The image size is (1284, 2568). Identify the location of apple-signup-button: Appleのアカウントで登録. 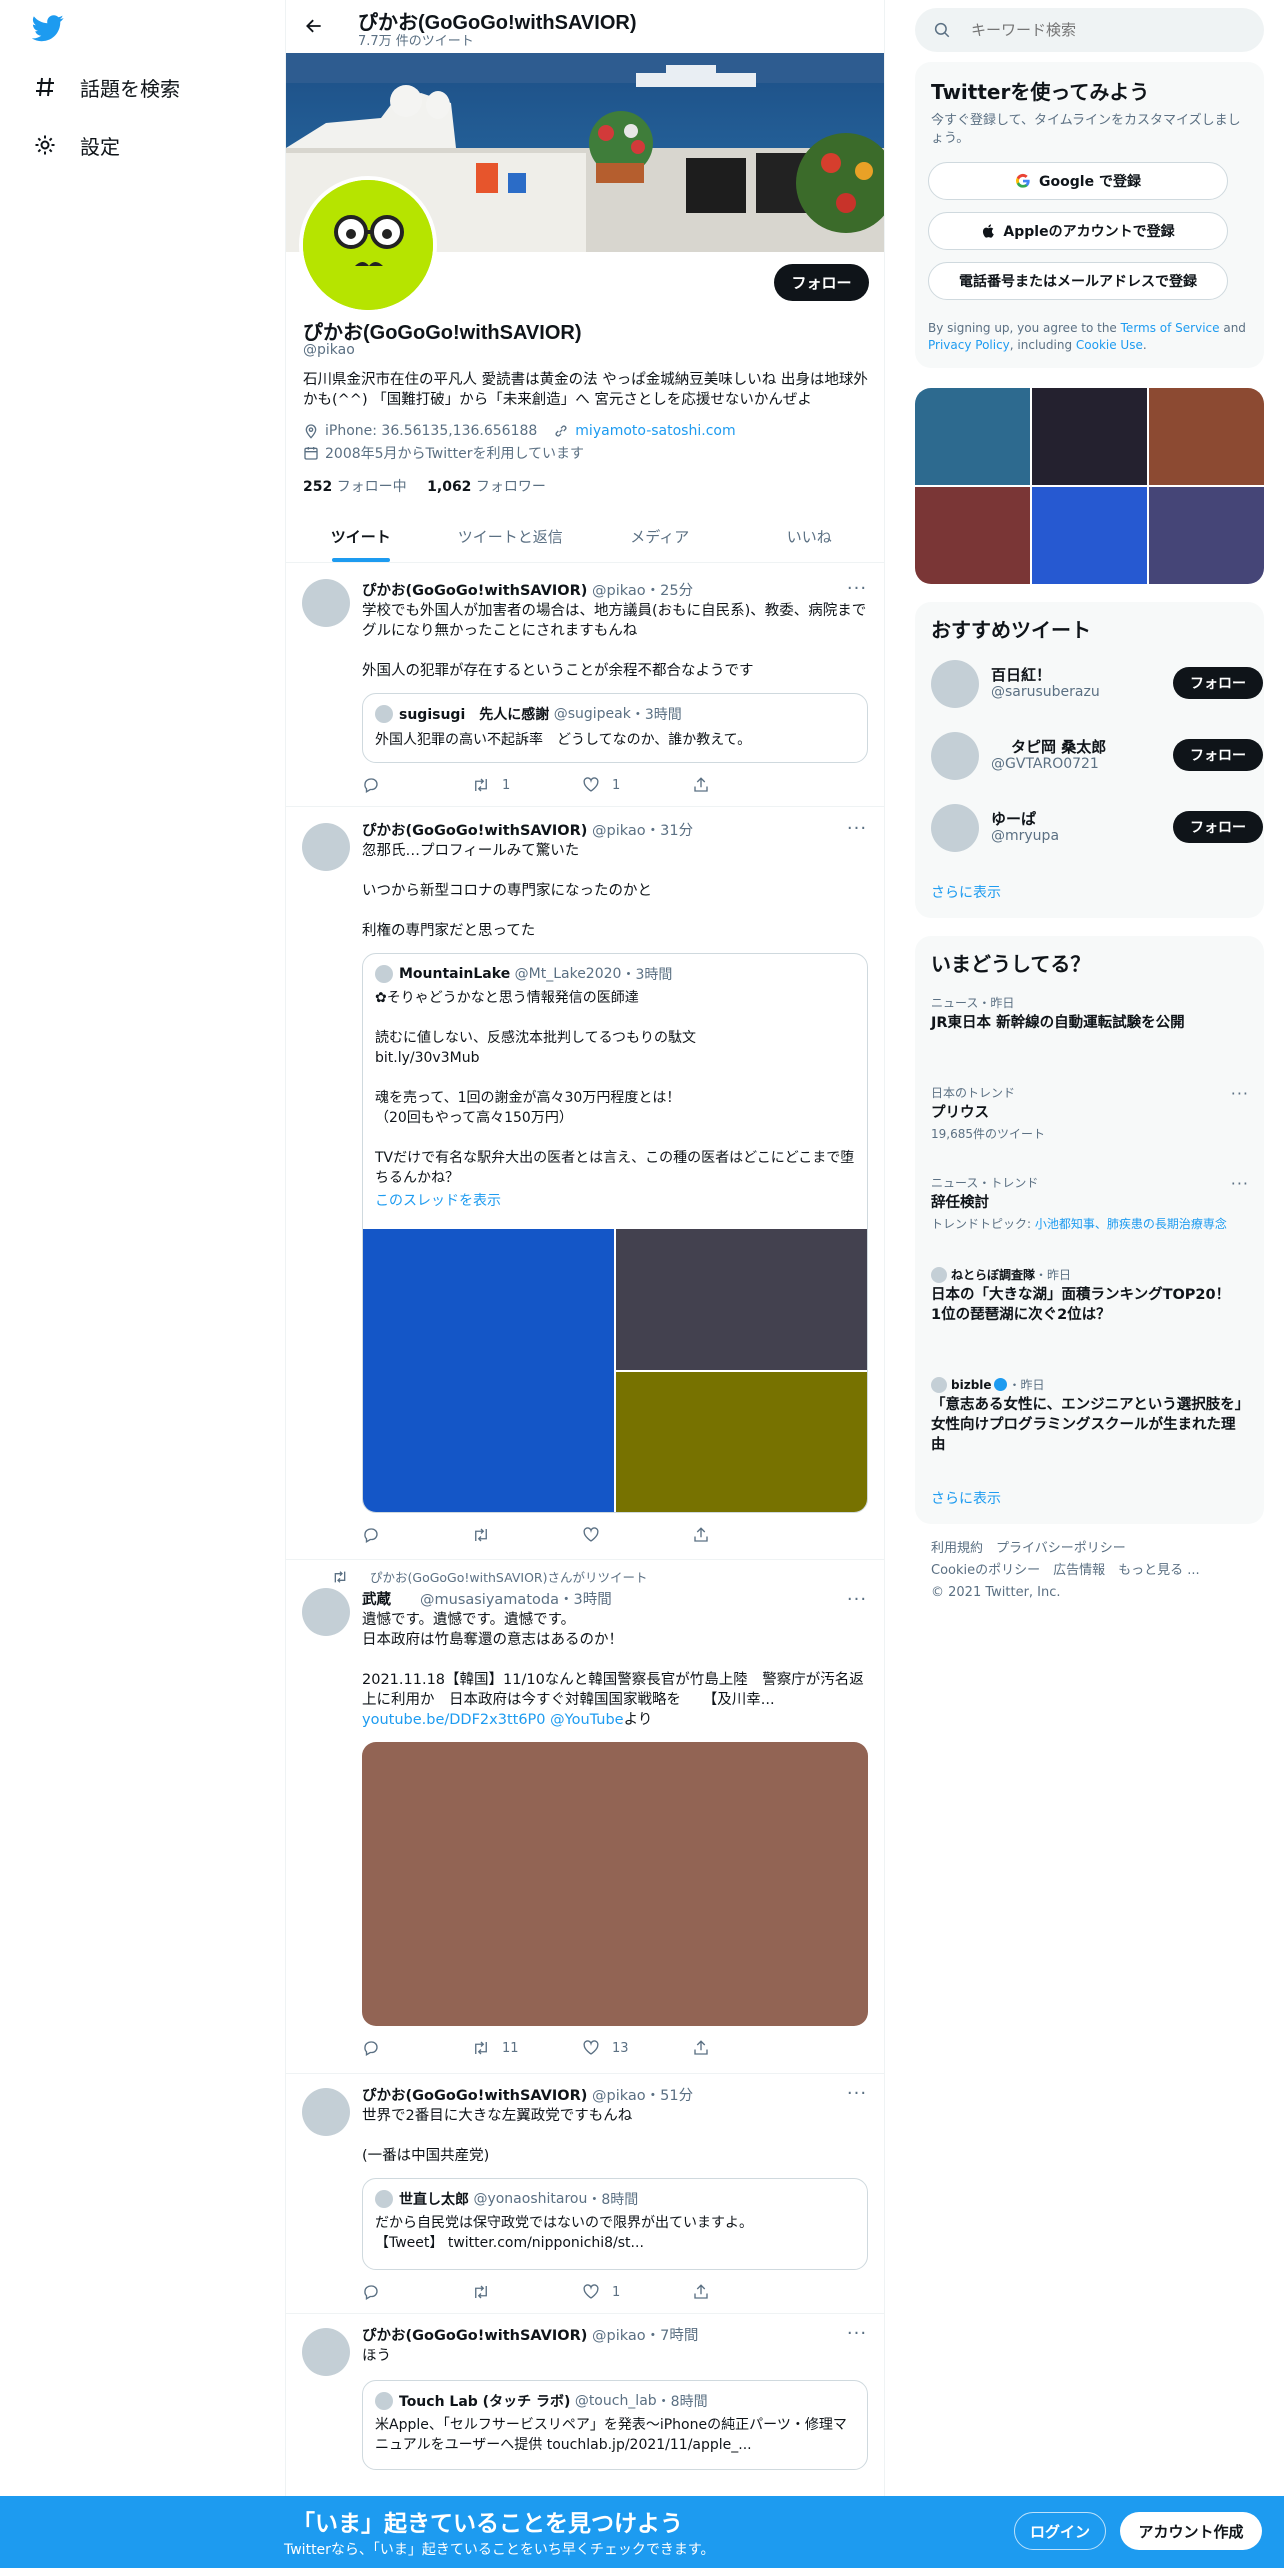
(1078, 231).